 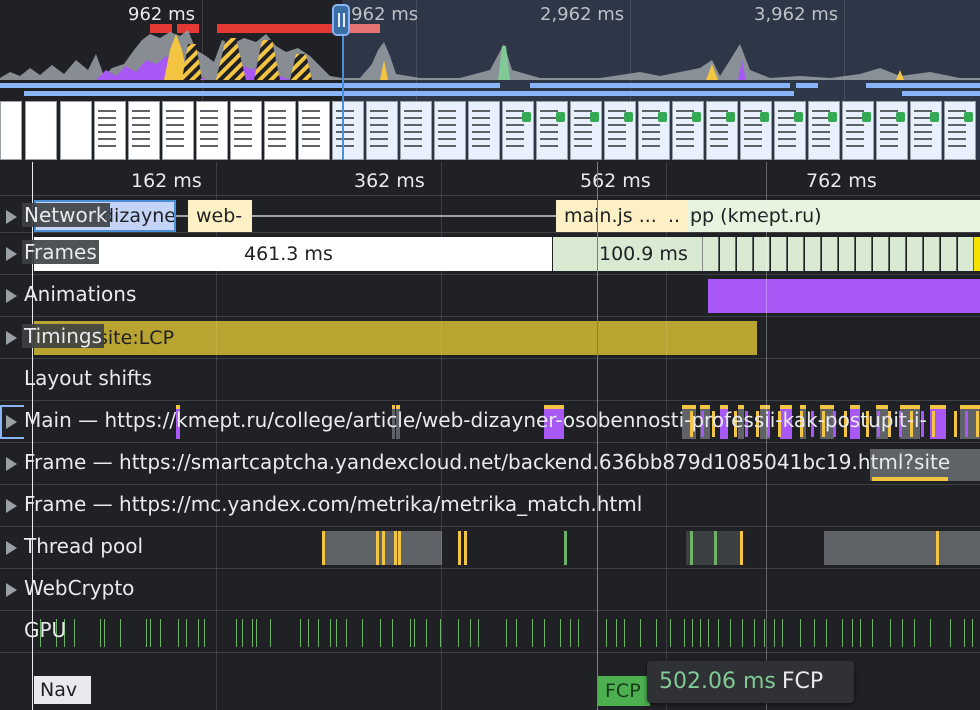 What do you see at coordinates (395, 338) in the screenshot?
I see `timing-block: site:LCP` at bounding box center [395, 338].